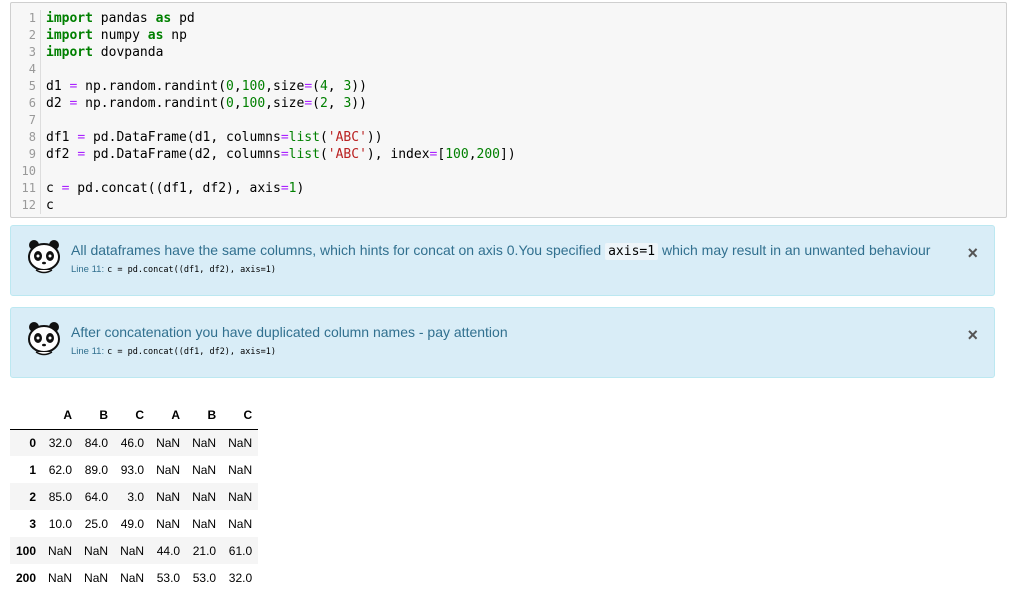 The width and height of the screenshot is (1010, 597). I want to click on table-cell: 89.0, so click(96, 469).